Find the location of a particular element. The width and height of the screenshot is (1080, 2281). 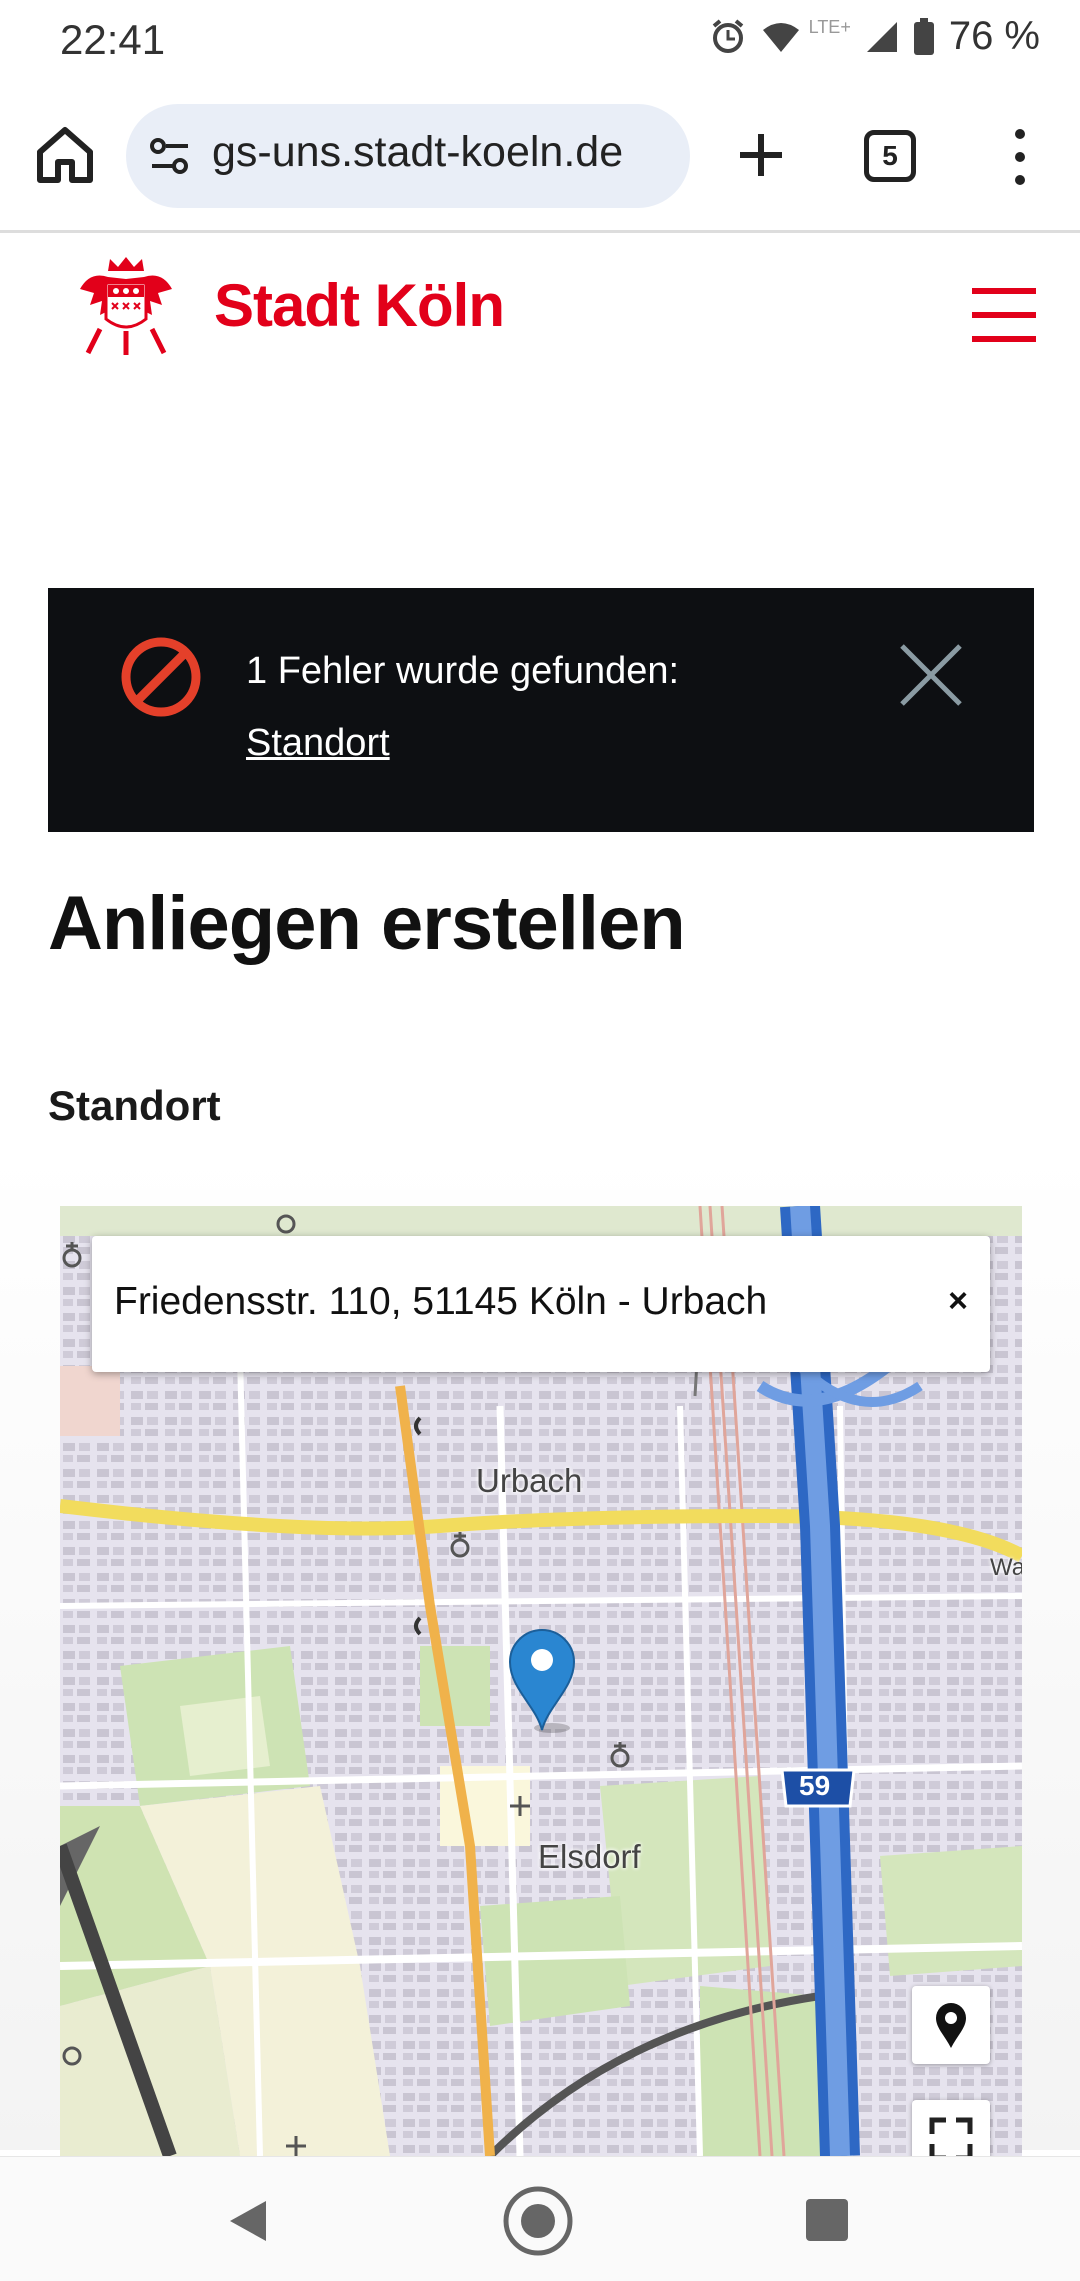

fullscreen-button is located at coordinates (951, 2128).